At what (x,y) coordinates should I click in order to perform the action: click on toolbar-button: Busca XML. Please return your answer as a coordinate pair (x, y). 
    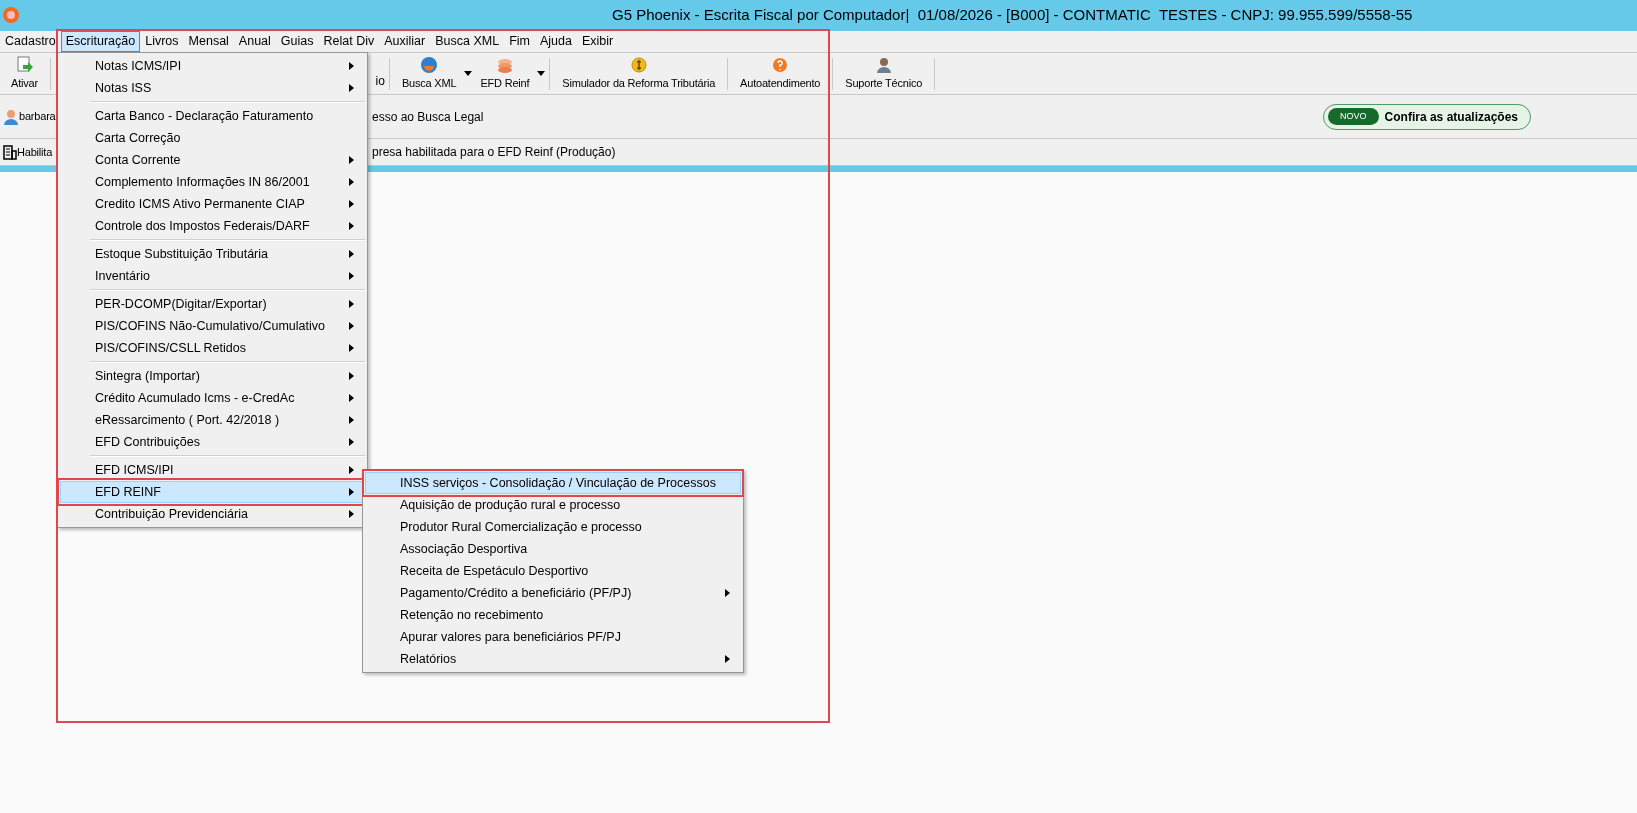
    Looking at the image, I should click on (429, 73).